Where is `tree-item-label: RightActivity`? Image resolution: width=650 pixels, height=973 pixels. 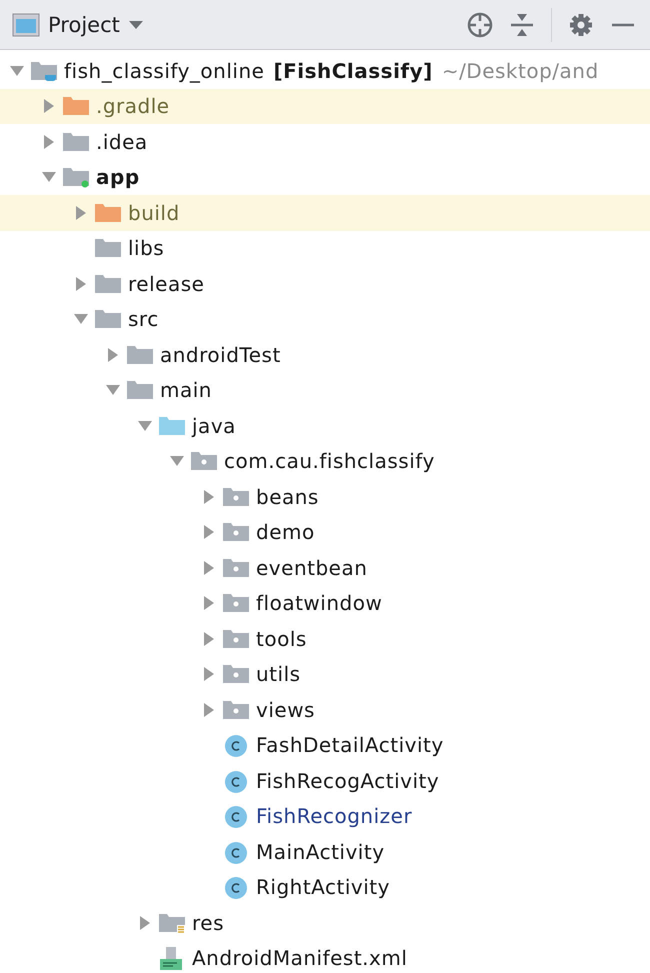
tree-item-label: RightActivity is located at coordinates (323, 887).